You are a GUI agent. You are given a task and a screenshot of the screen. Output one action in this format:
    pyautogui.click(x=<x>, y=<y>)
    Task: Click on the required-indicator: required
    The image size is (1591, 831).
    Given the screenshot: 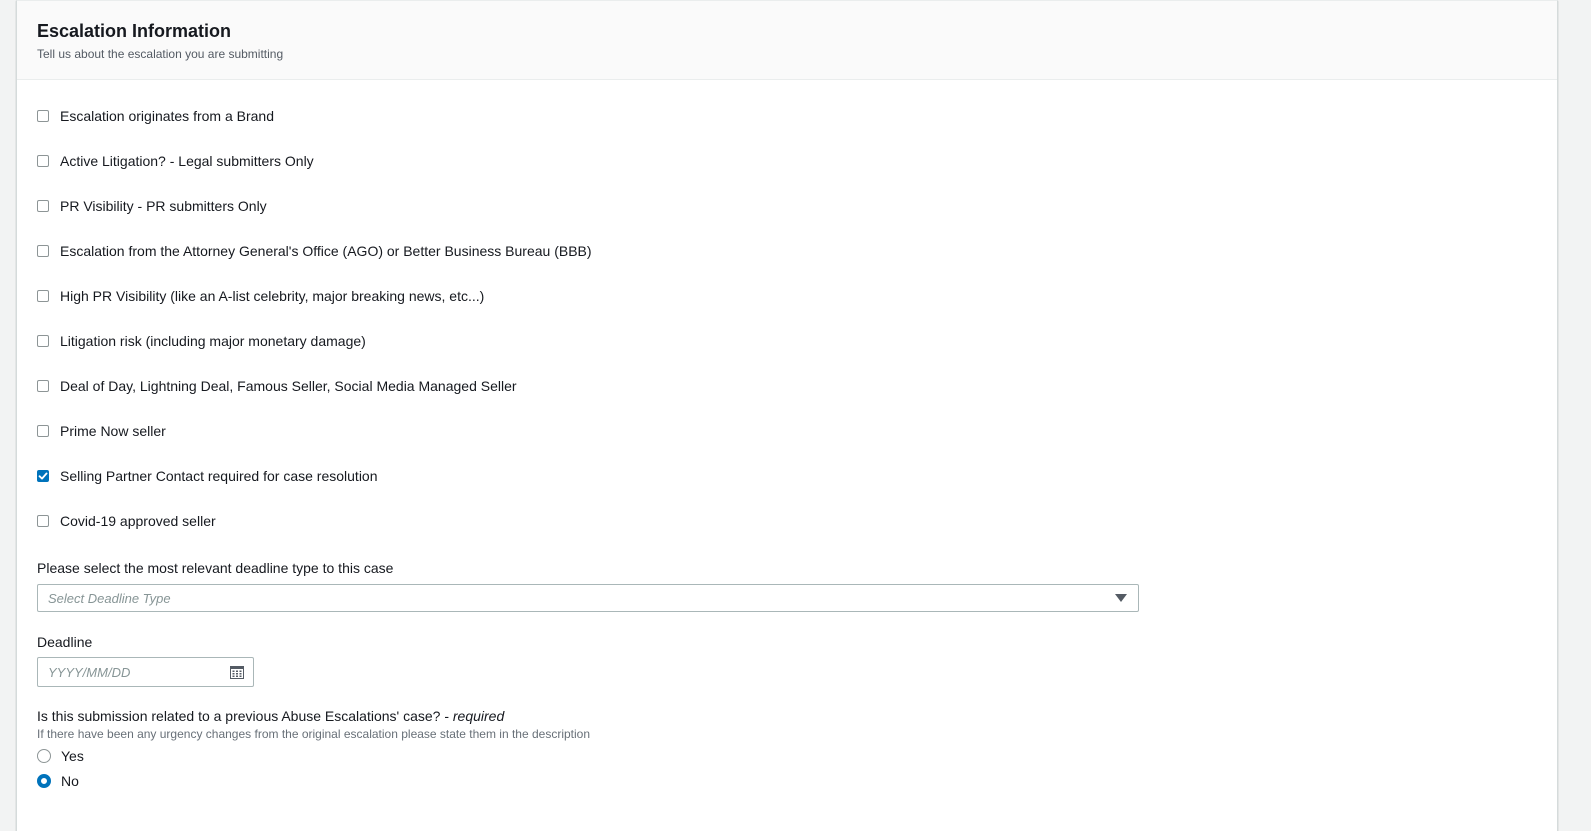 What is the action you would take?
    pyautogui.click(x=478, y=716)
    